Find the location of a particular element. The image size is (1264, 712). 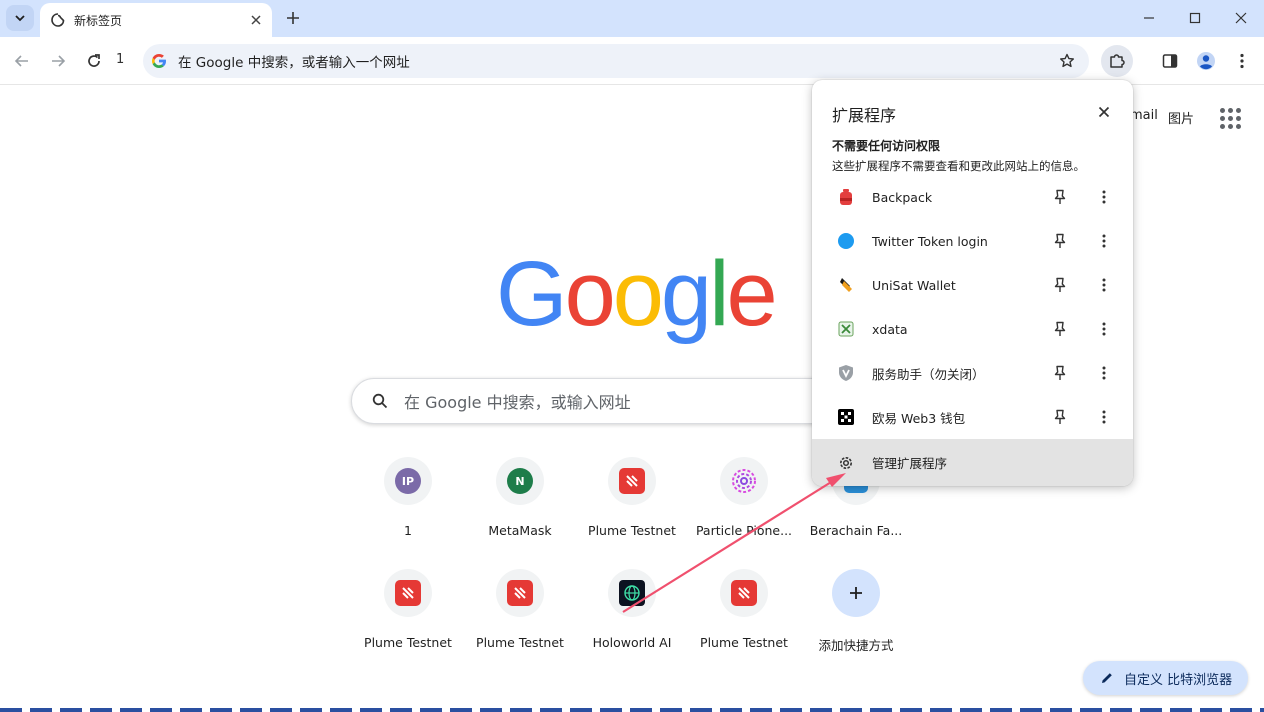

shortcut-label: 添加快捷方式 is located at coordinates (856, 645).